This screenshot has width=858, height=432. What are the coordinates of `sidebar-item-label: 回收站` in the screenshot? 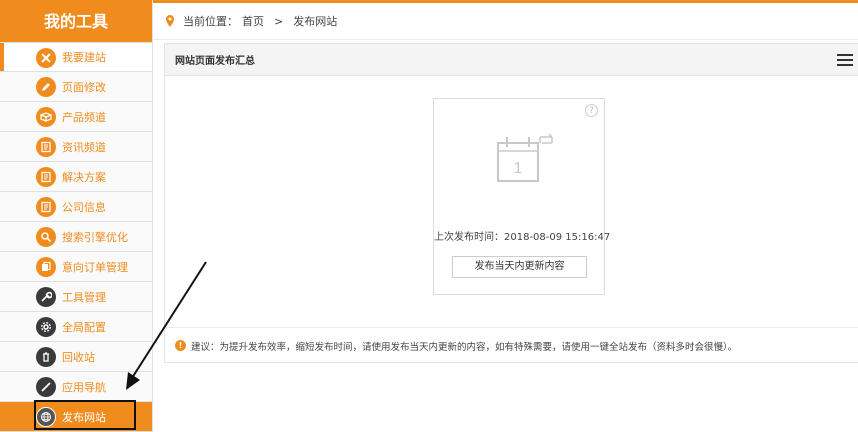 It's located at (78, 357).